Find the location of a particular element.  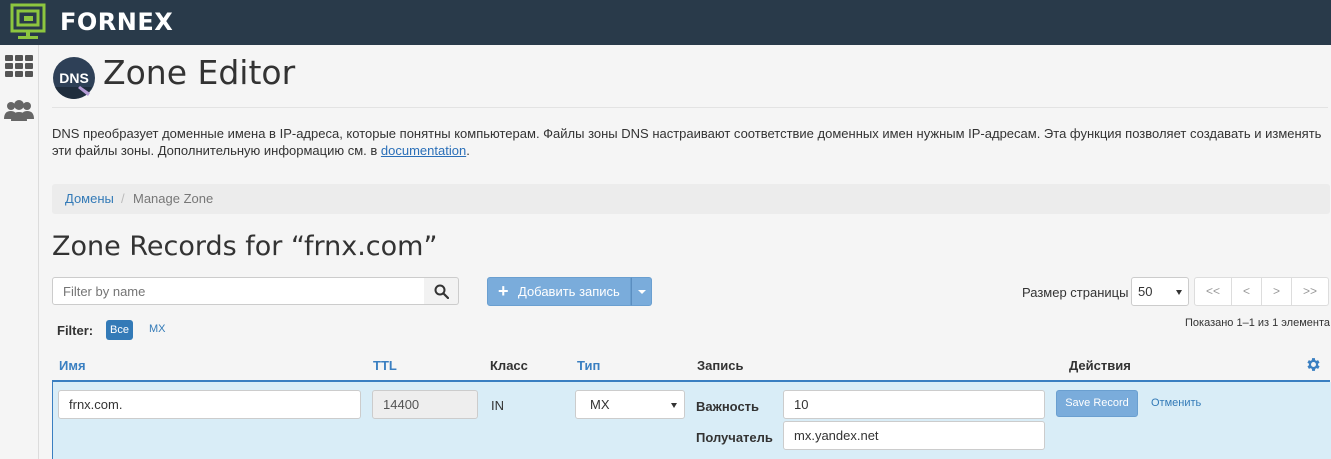

target-label: Получатель is located at coordinates (734, 437).